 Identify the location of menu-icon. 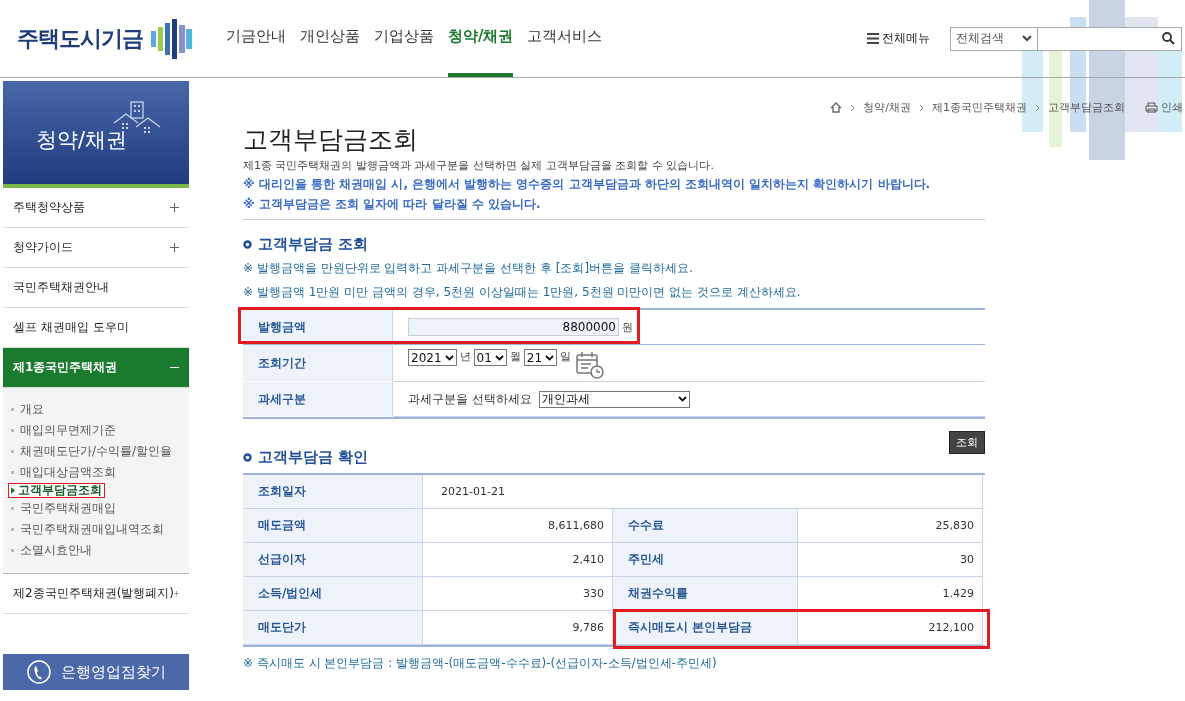
(873, 38).